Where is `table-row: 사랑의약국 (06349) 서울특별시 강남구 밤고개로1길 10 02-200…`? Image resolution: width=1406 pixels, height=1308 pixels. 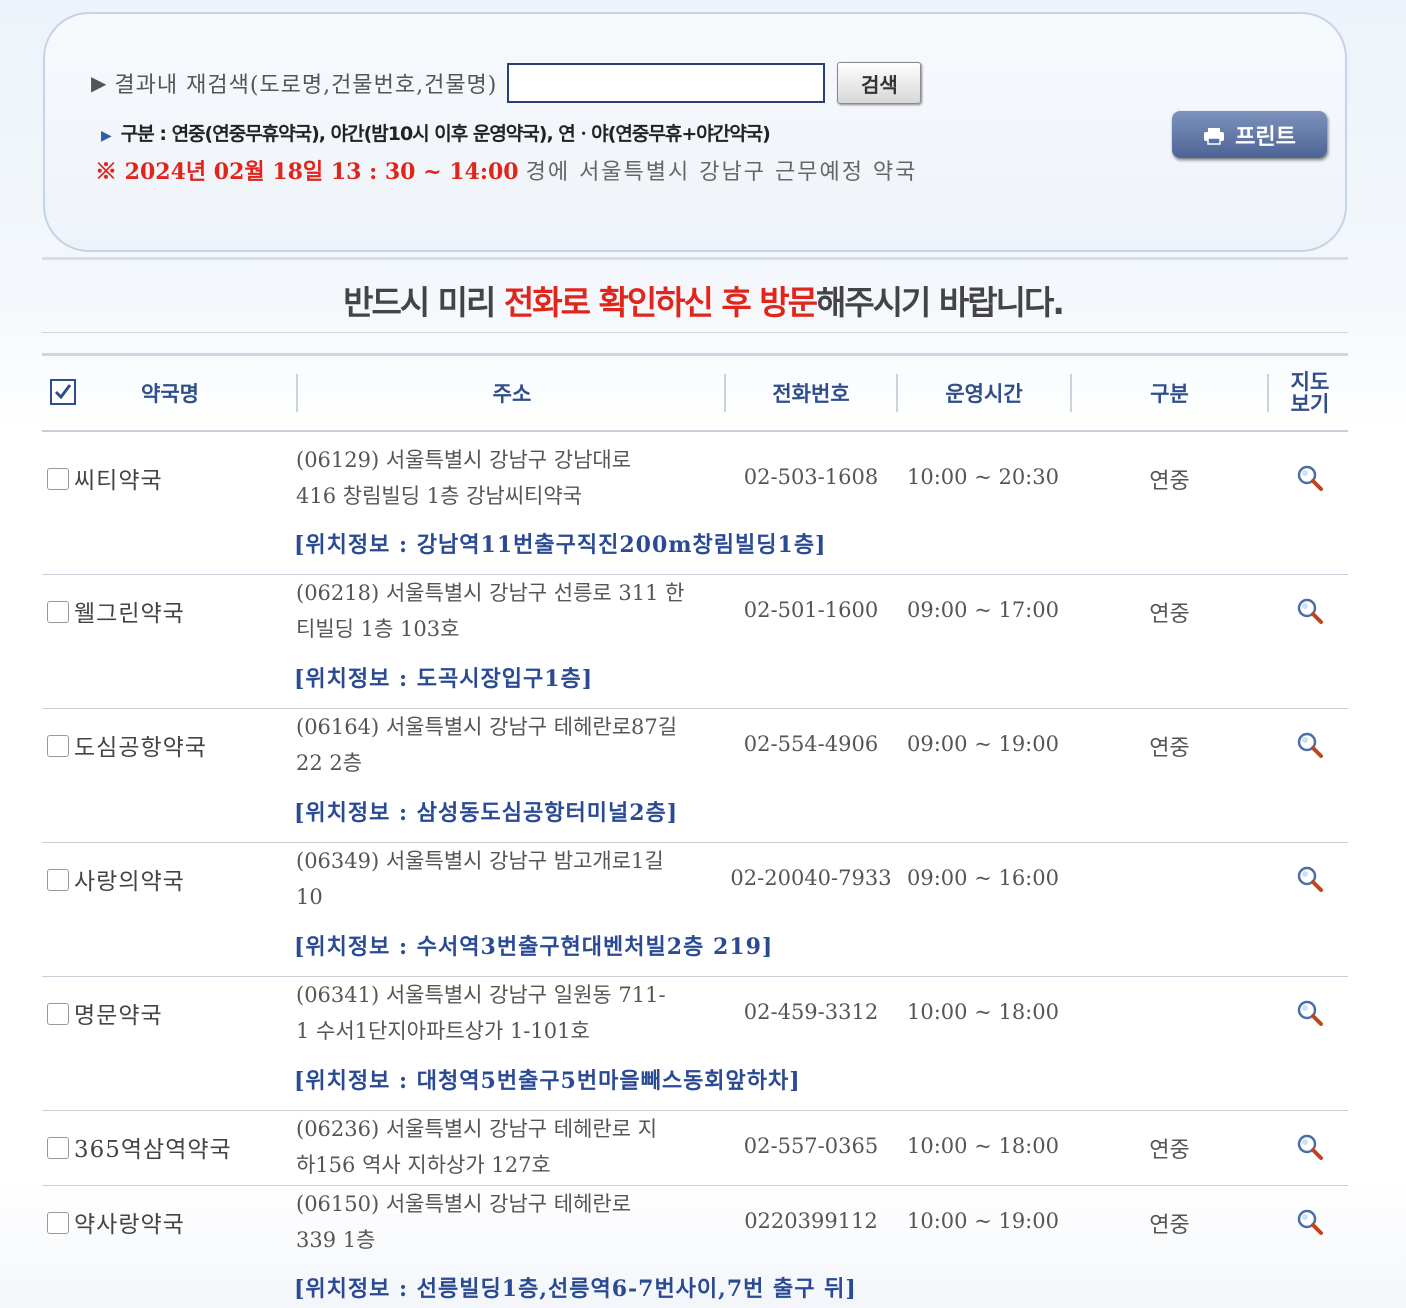 table-row: 사랑의약국 (06349) 서울특별시 강남구 밤고개로1길 10 02-200… is located at coordinates (695, 910).